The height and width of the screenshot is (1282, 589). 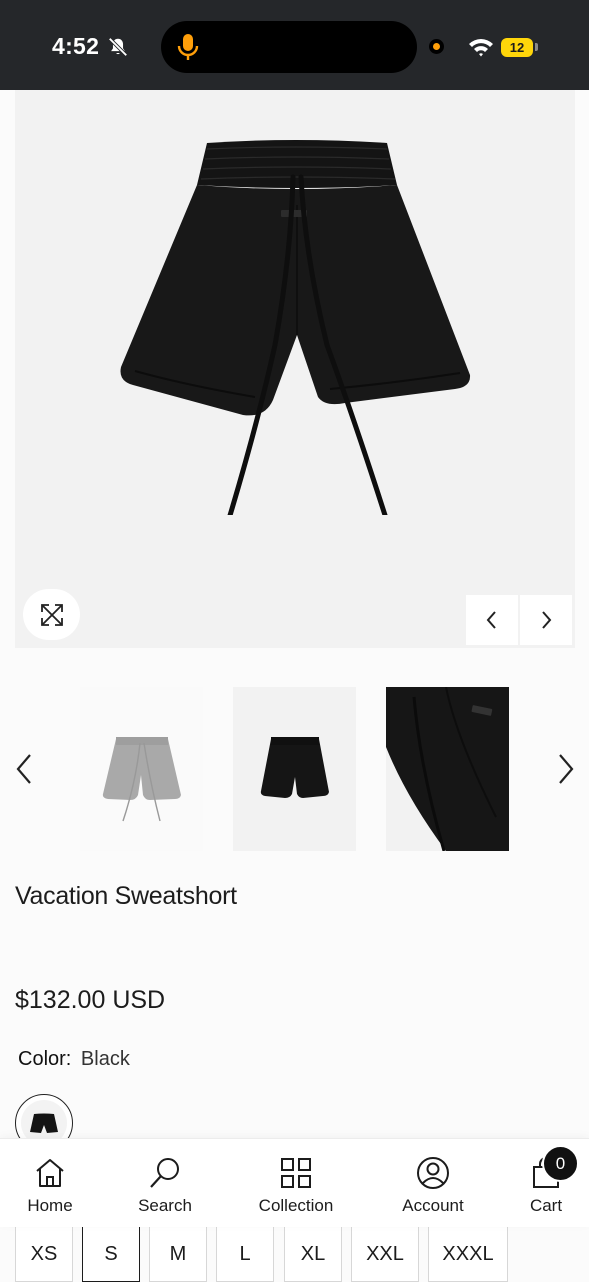 What do you see at coordinates (296, 1173) in the screenshot?
I see `grid-icon` at bounding box center [296, 1173].